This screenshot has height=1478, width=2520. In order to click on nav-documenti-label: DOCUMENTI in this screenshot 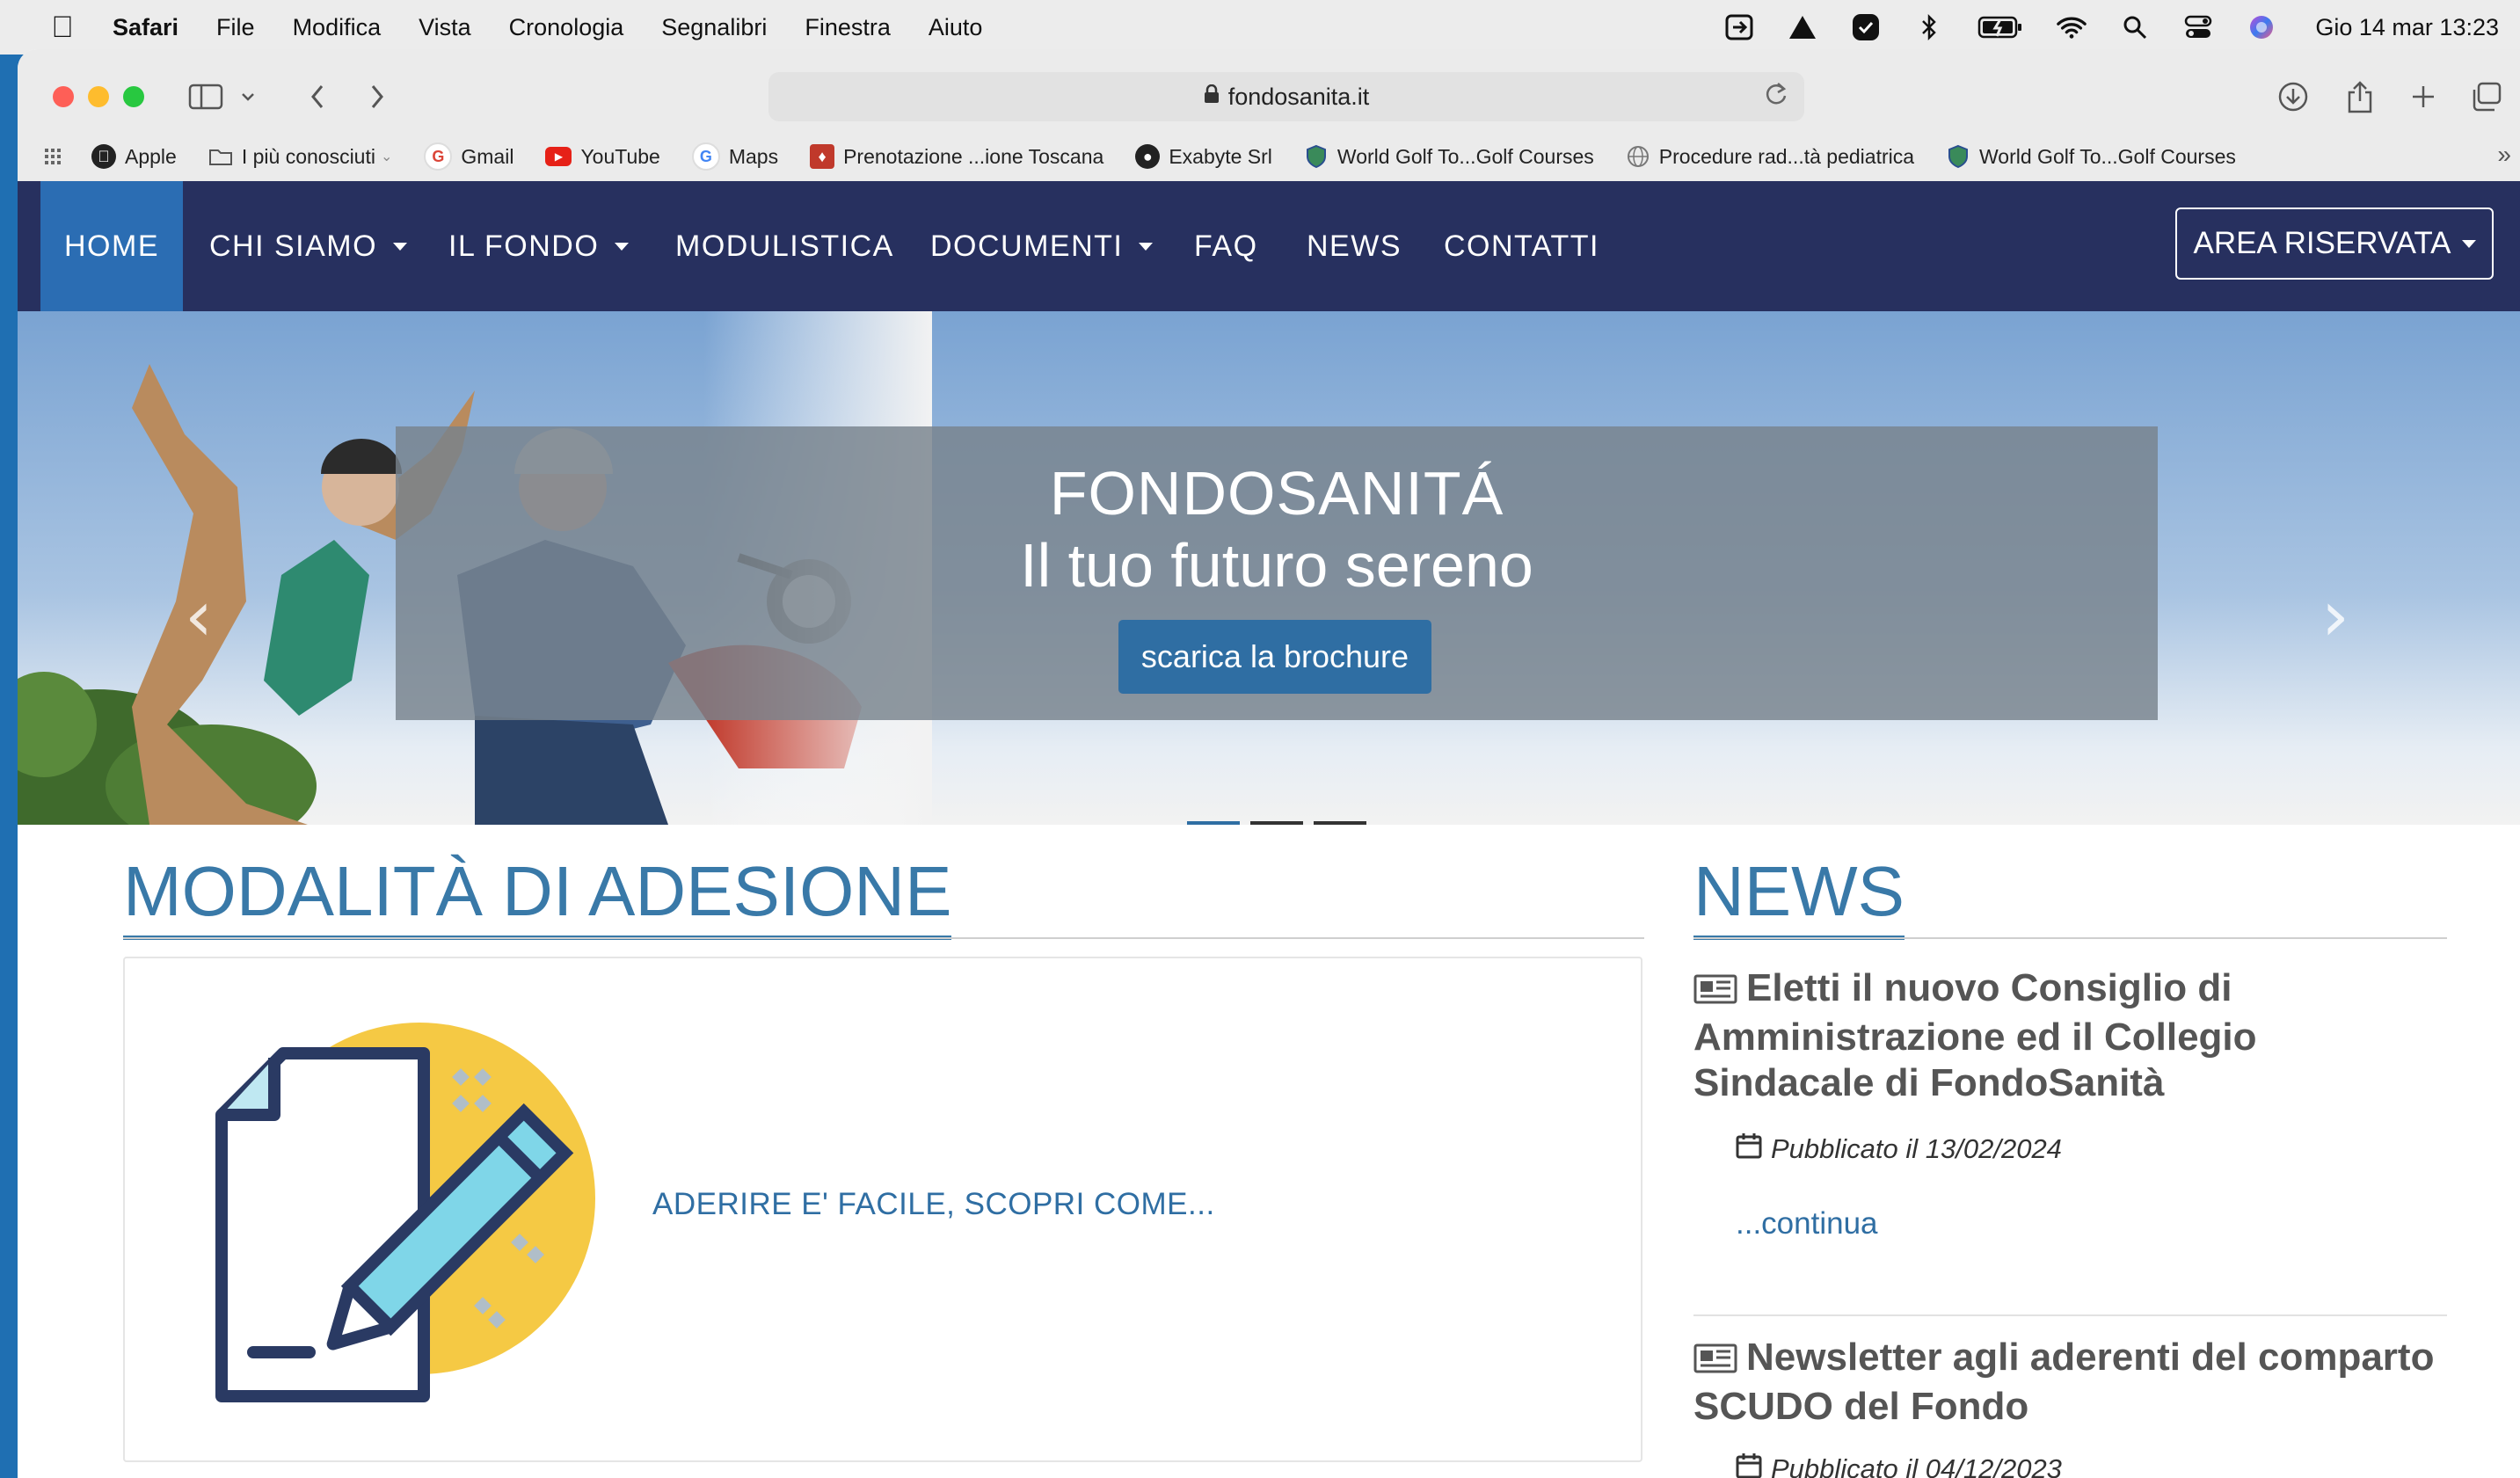, I will do `click(1027, 246)`.